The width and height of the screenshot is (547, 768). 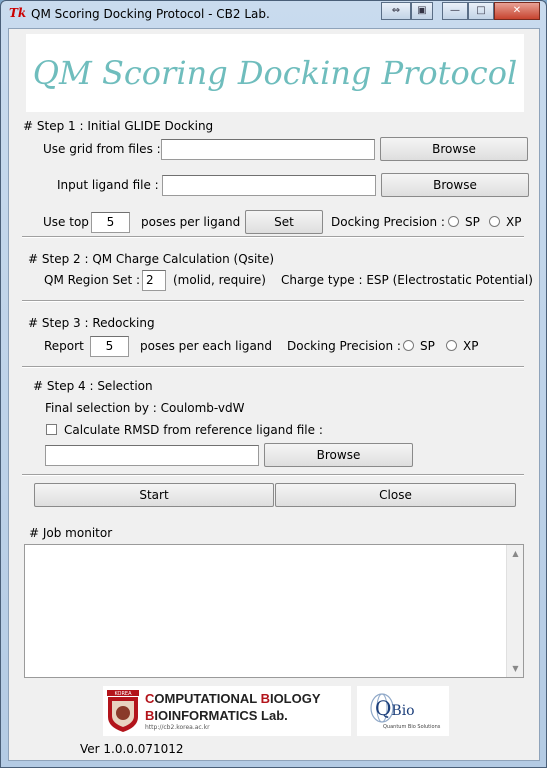 I want to click on rmsd-file-input, so click(x=152, y=455).